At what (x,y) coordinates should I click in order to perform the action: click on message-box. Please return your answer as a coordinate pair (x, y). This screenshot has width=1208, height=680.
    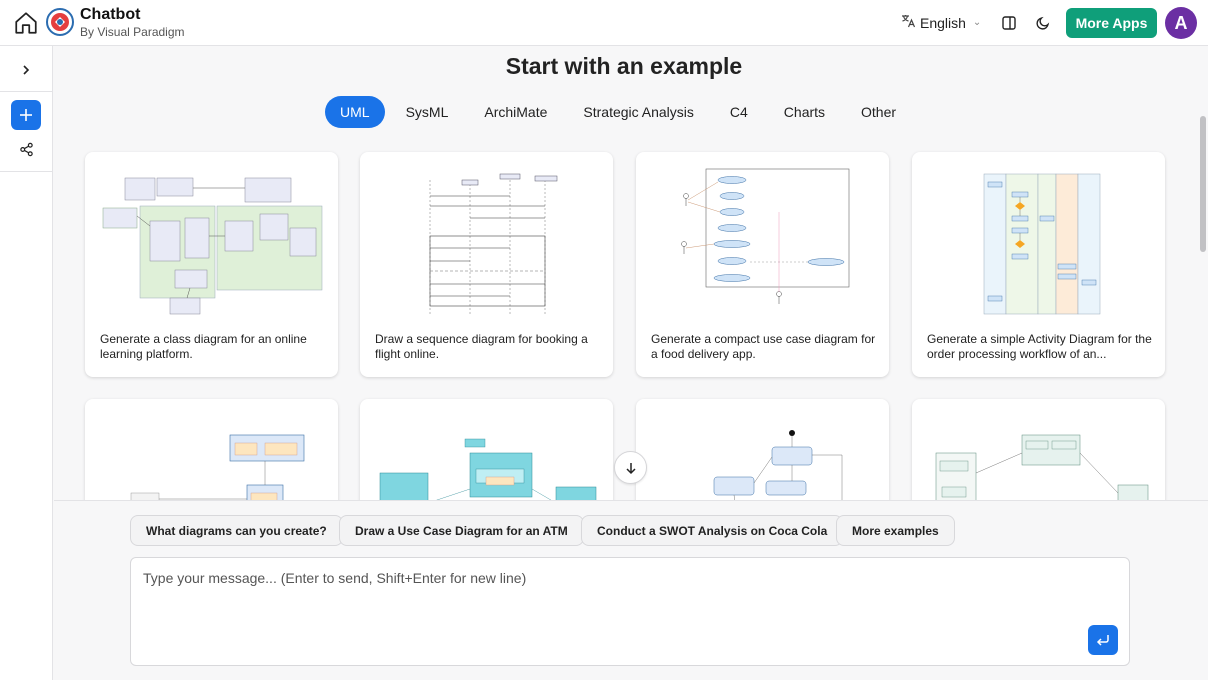
    Looking at the image, I should click on (630, 611).